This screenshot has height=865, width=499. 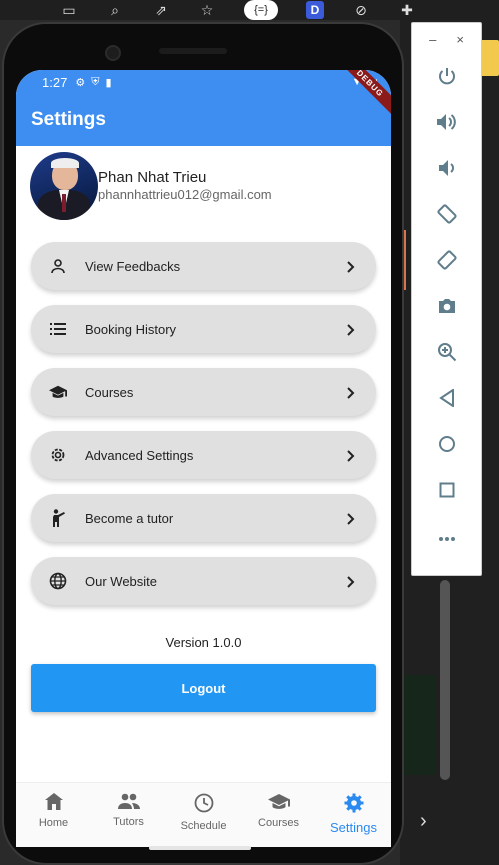 I want to click on menu-item-become-a-tutor: Become a tutor, so click(x=203, y=518).